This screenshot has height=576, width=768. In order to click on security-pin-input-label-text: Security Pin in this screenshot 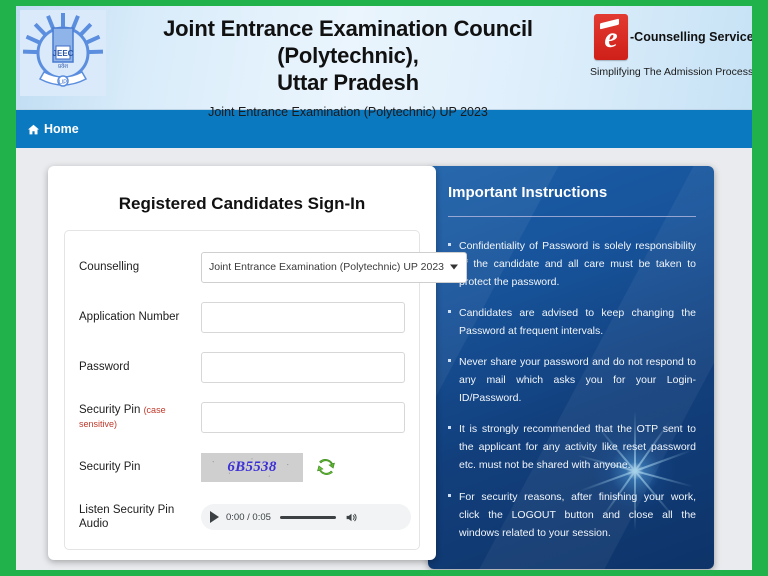, I will do `click(110, 409)`.